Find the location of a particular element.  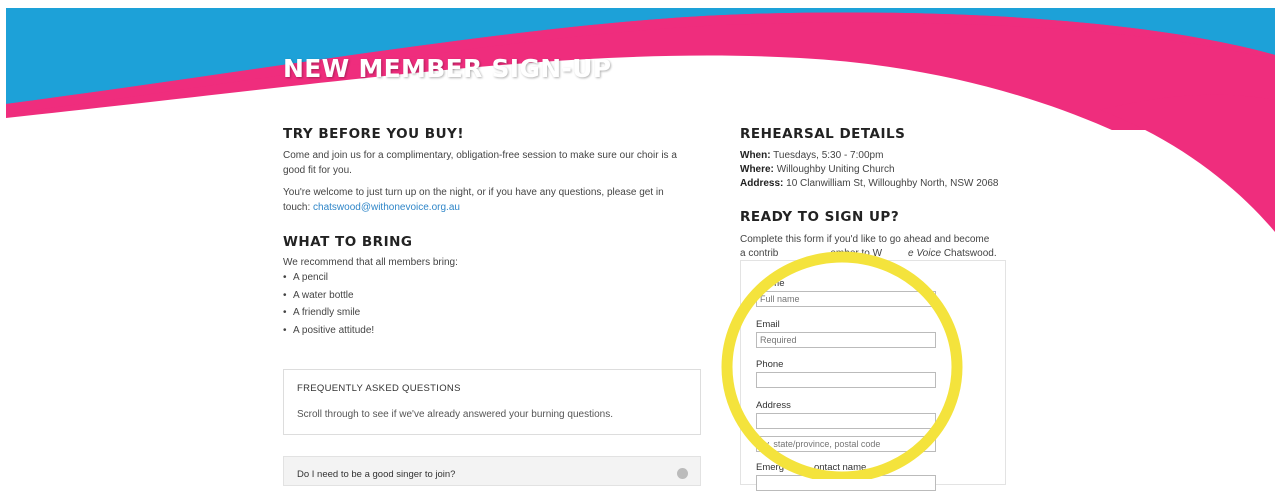

list-item: A water bottle is located at coordinates (328, 296).